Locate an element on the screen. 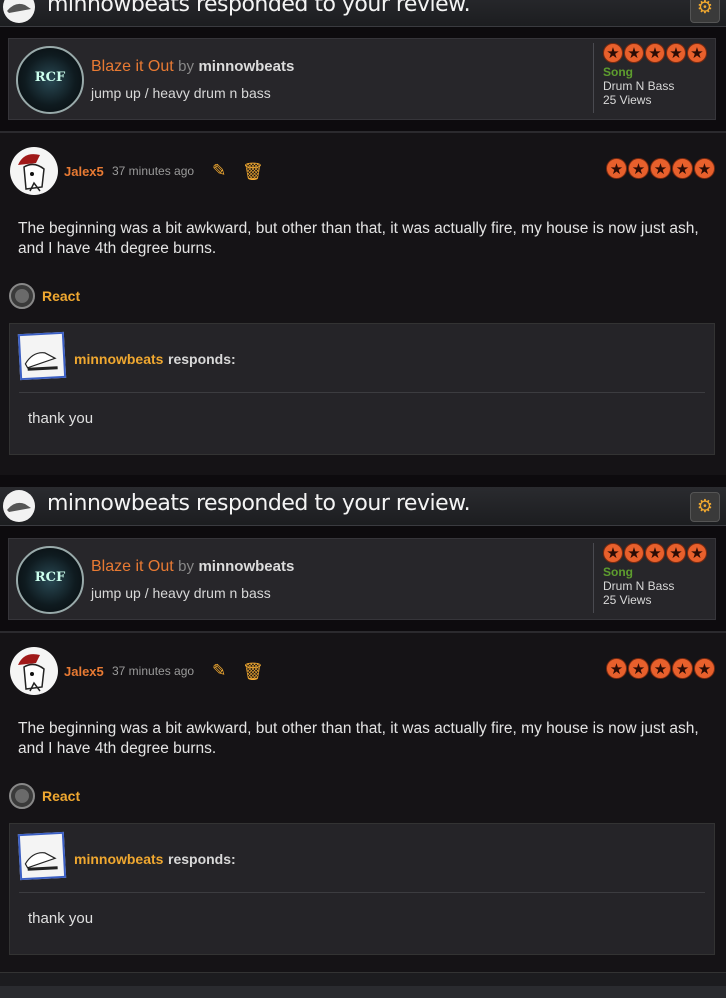  next-notification-header is located at coordinates (363, 992).